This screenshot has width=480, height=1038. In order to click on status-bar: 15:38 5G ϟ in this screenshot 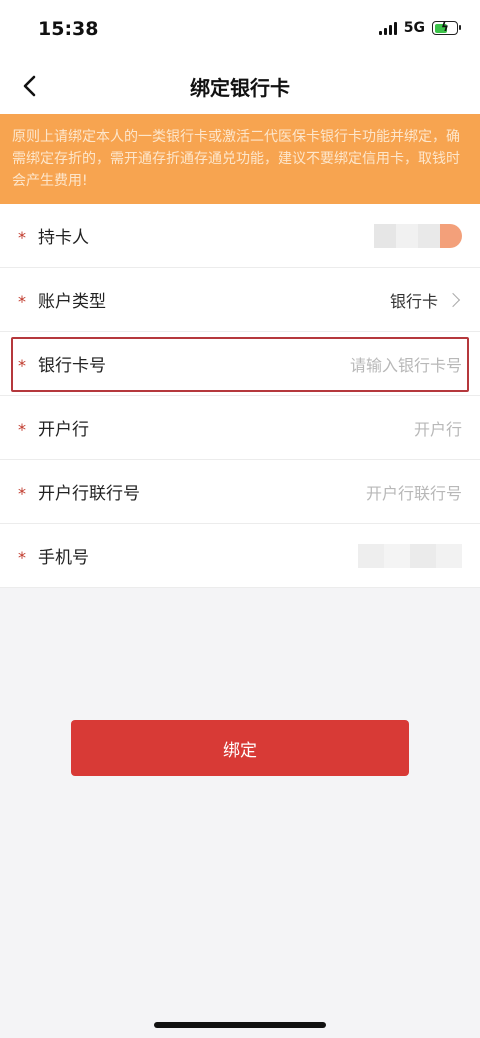, I will do `click(240, 29)`.